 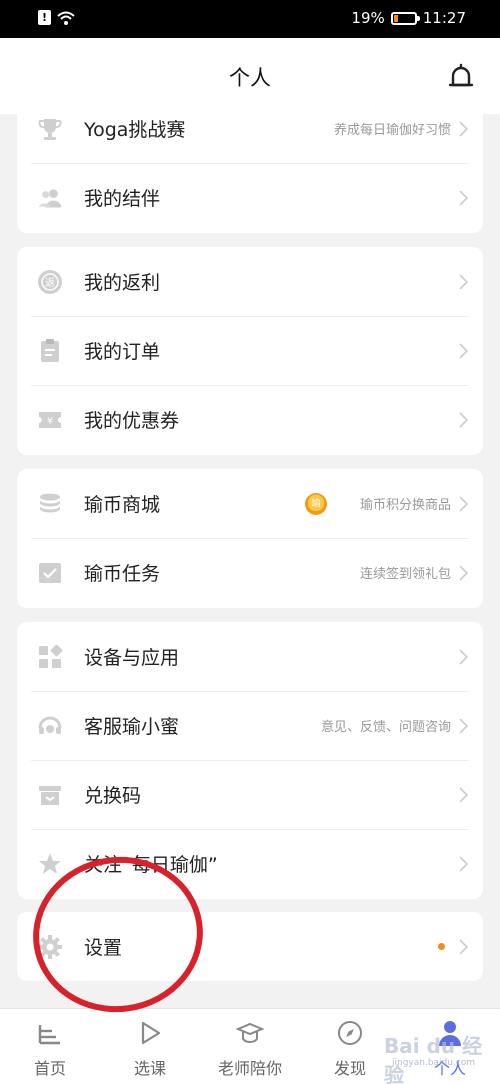 I want to click on row-label: 兑换码, so click(x=113, y=796).